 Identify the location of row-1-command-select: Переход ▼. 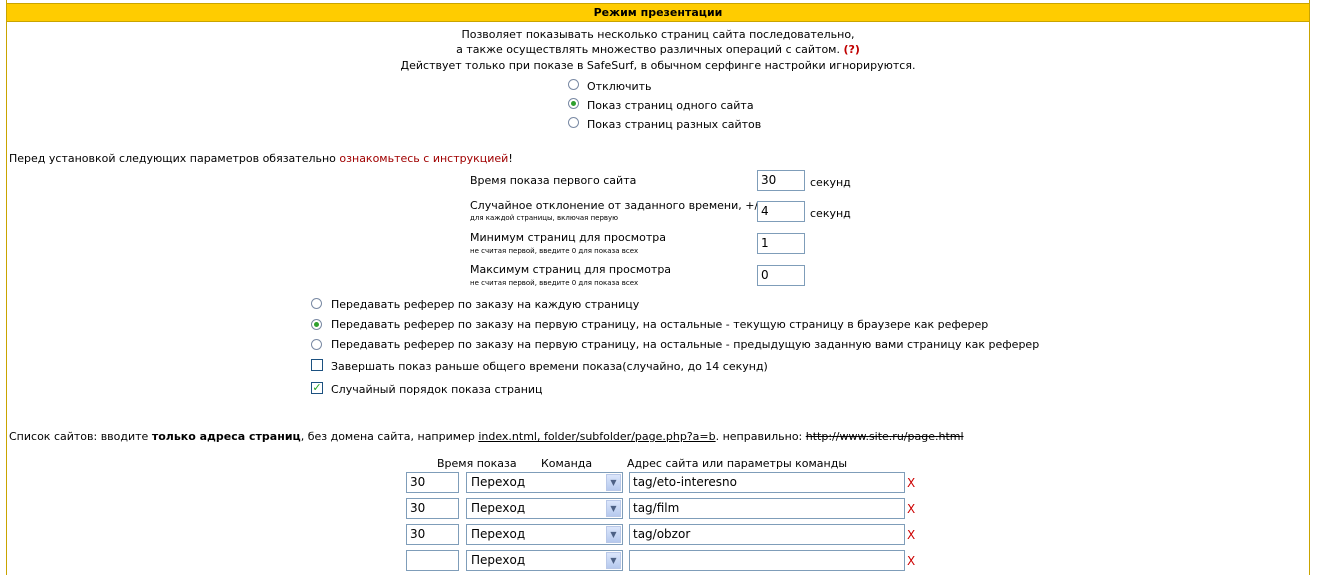
(544, 482).